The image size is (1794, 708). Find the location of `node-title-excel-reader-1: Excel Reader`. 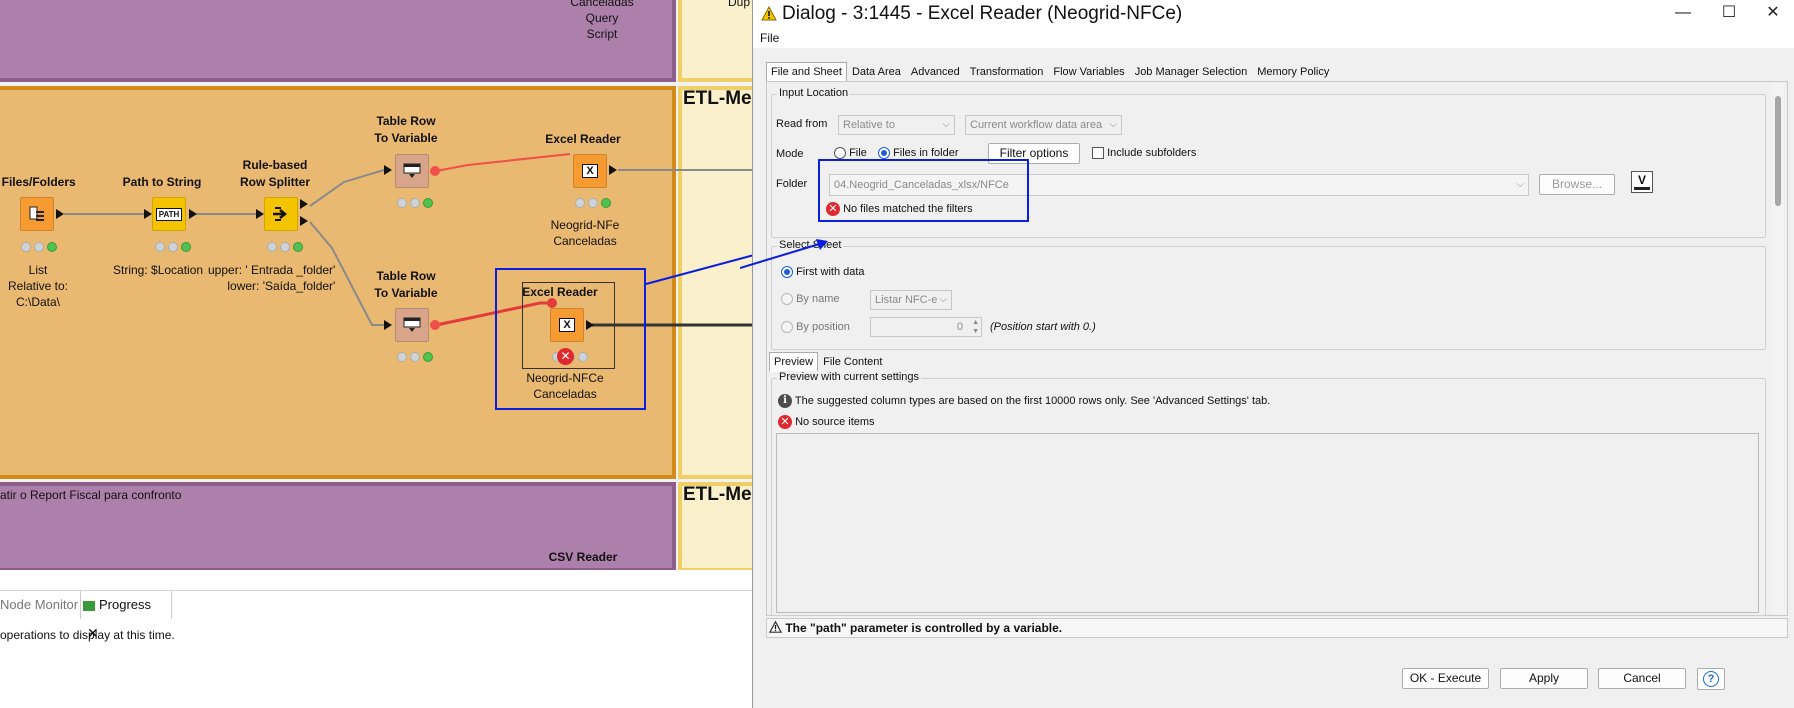

node-title-excel-reader-1: Excel Reader is located at coordinates (583, 139).